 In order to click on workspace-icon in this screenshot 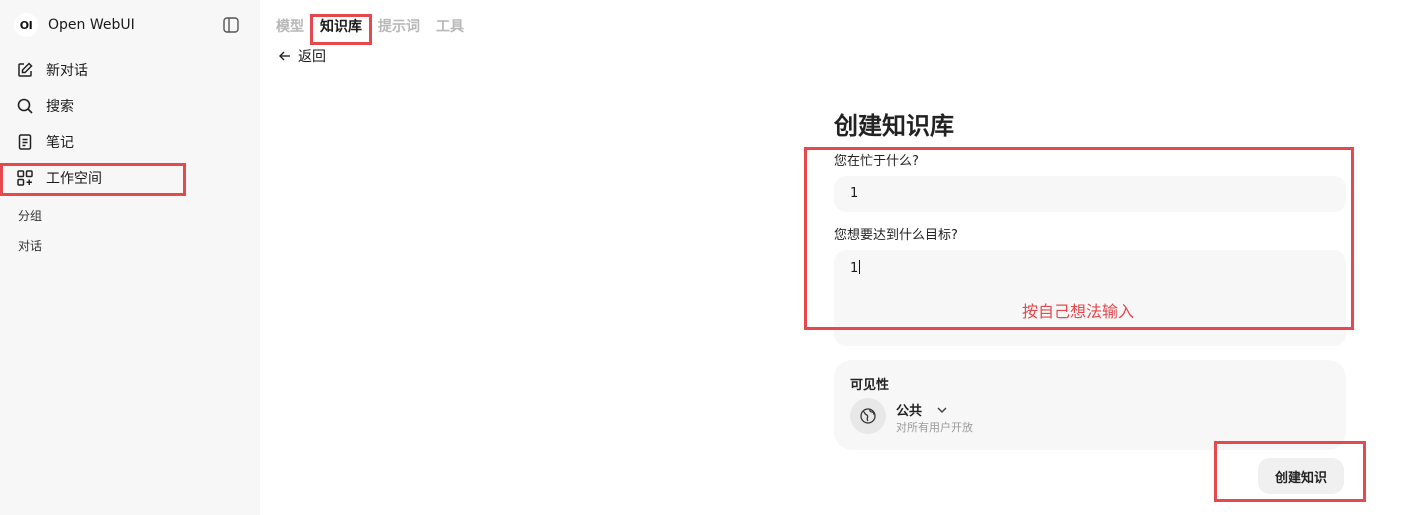, I will do `click(25, 178)`.